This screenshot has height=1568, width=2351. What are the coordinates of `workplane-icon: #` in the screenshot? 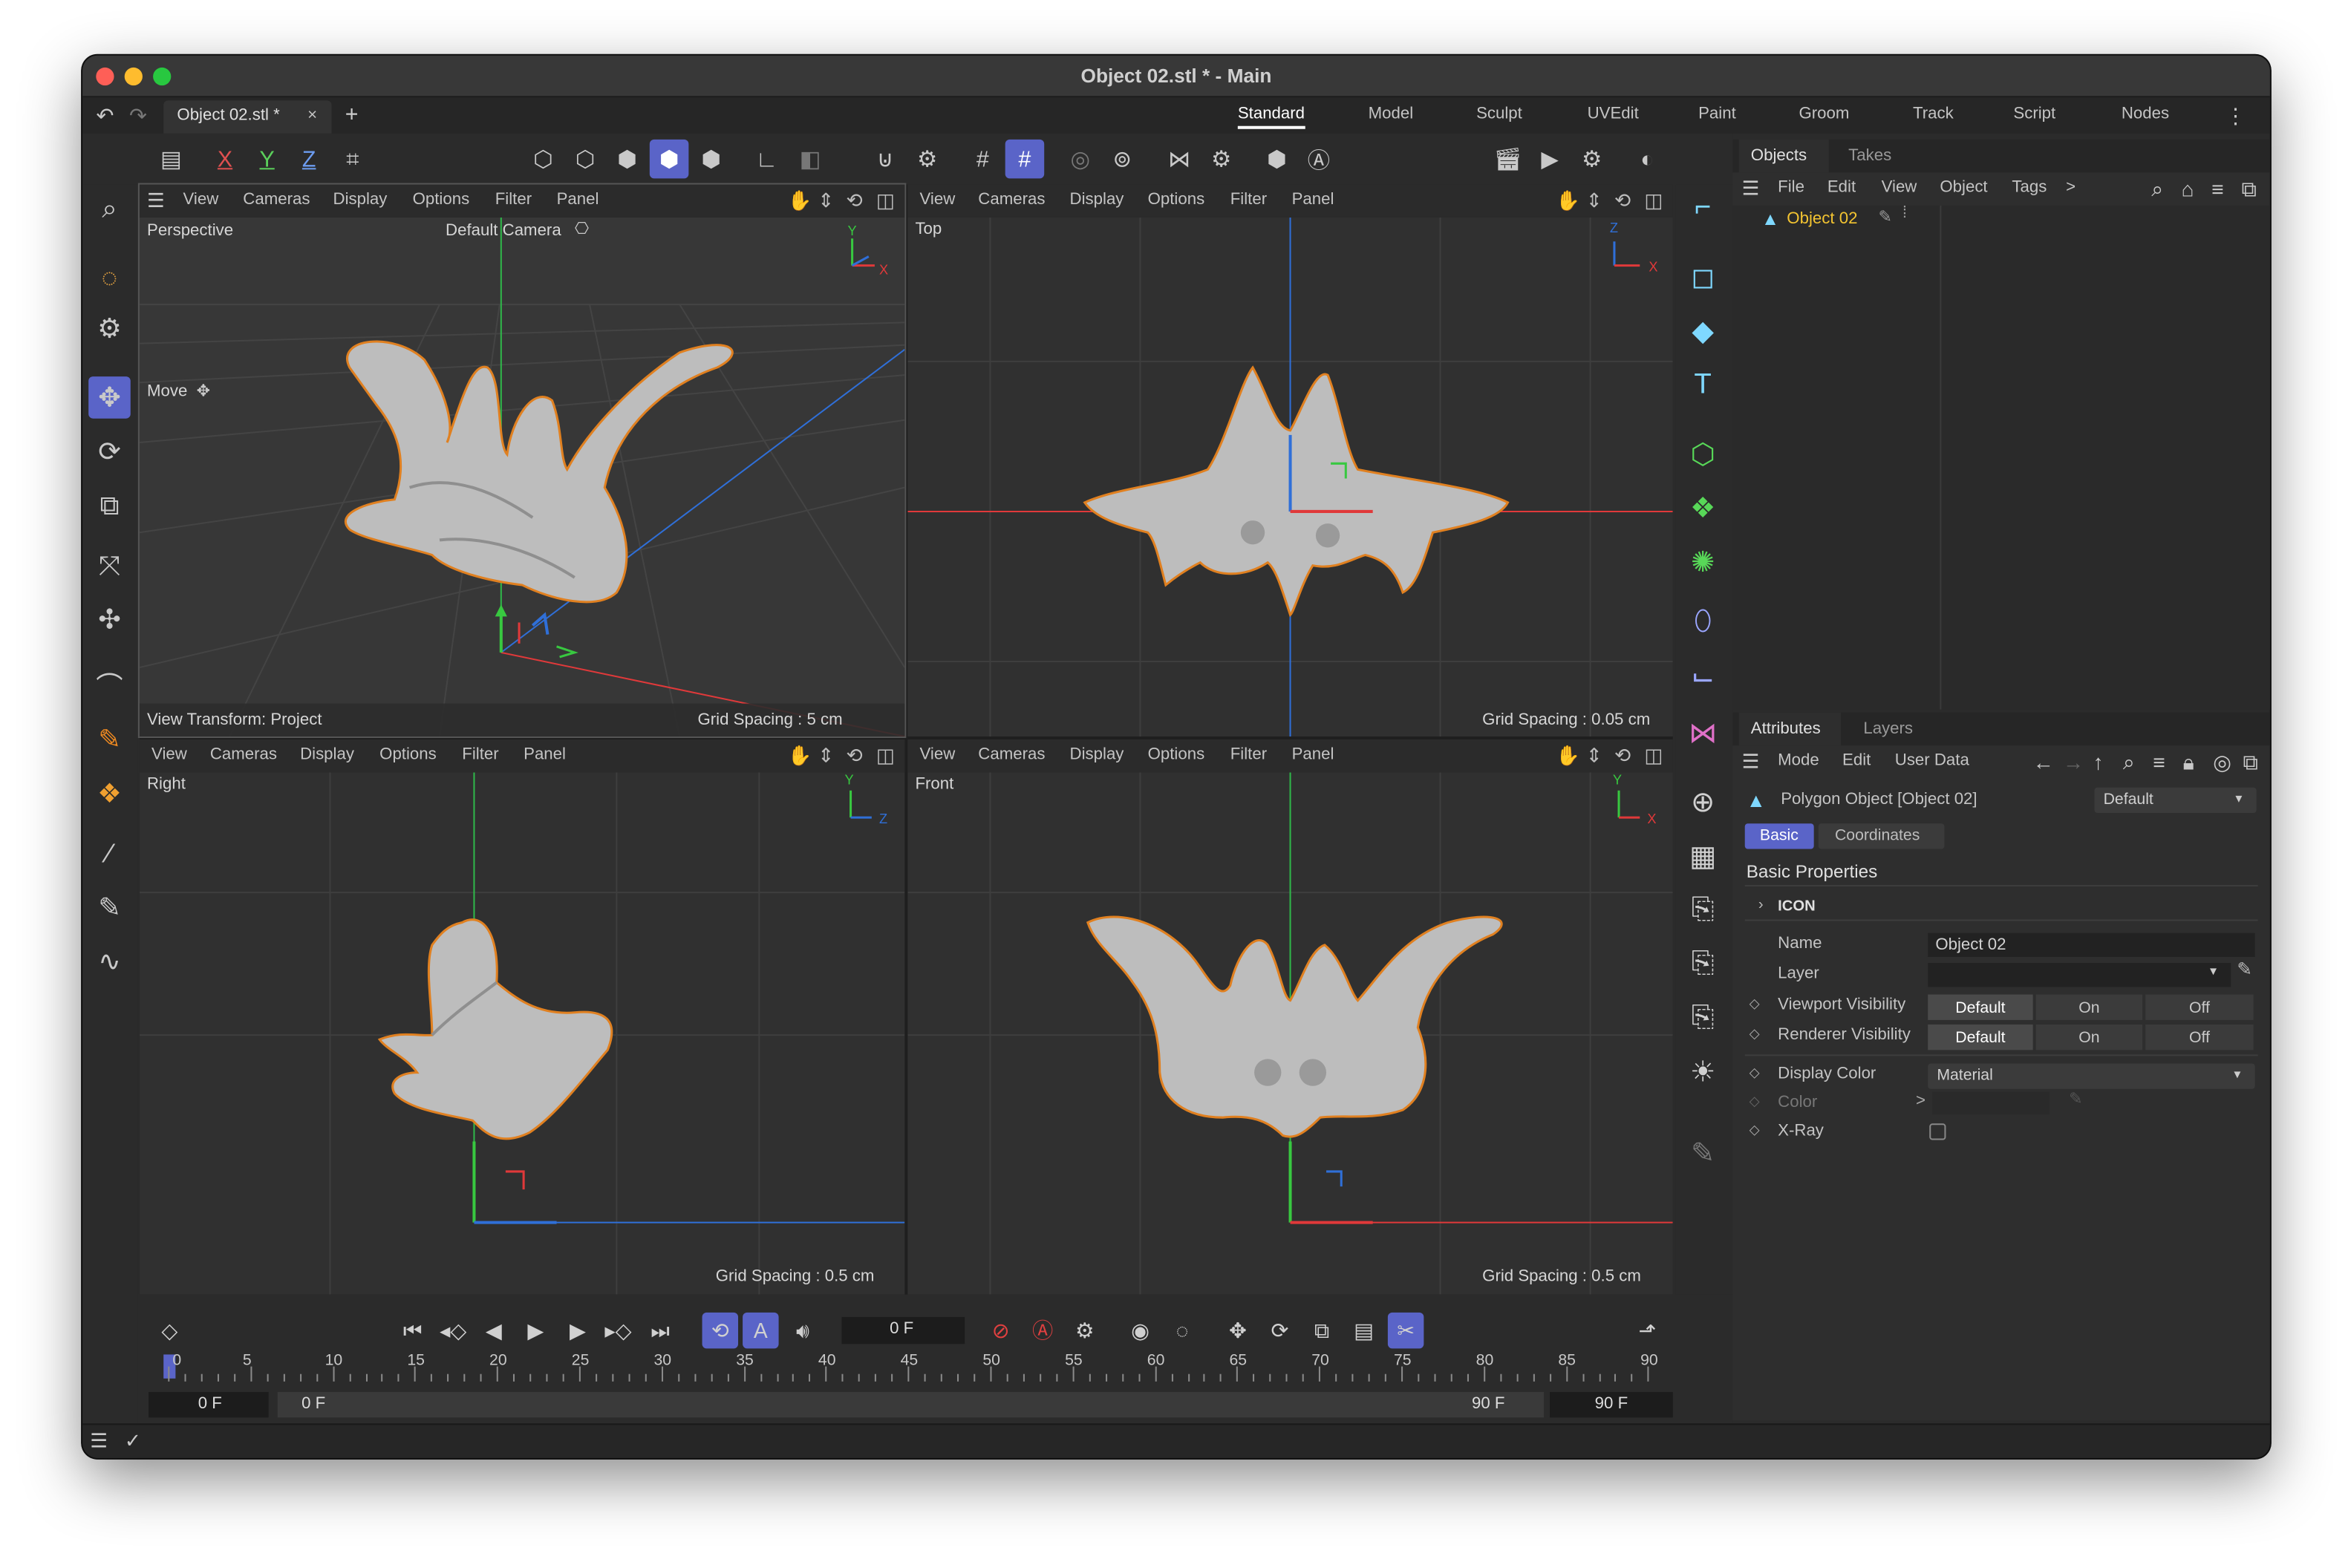 It's located at (1025, 159).